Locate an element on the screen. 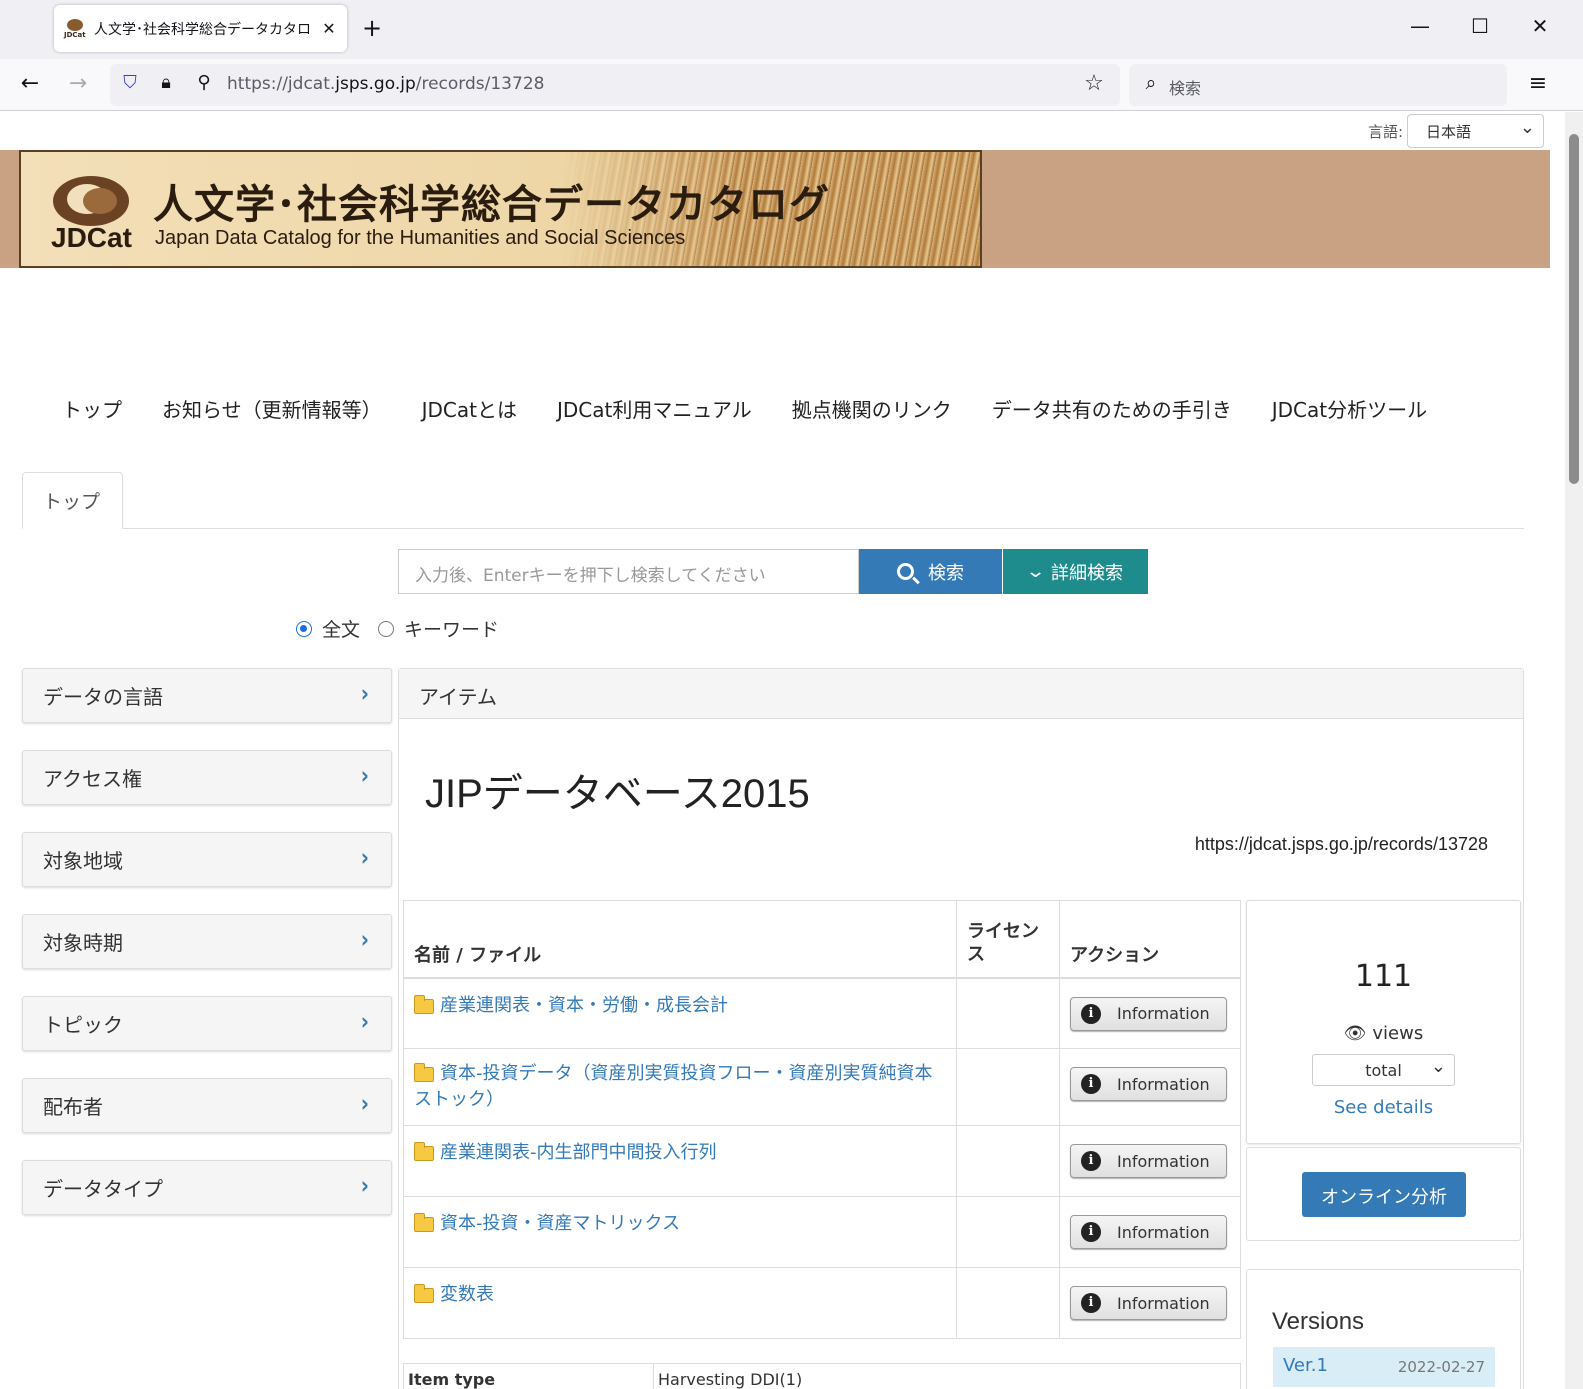 The height and width of the screenshot is (1389, 1583). table-row: Item type Harvesting DDI(1) is located at coordinates (822, 1376).